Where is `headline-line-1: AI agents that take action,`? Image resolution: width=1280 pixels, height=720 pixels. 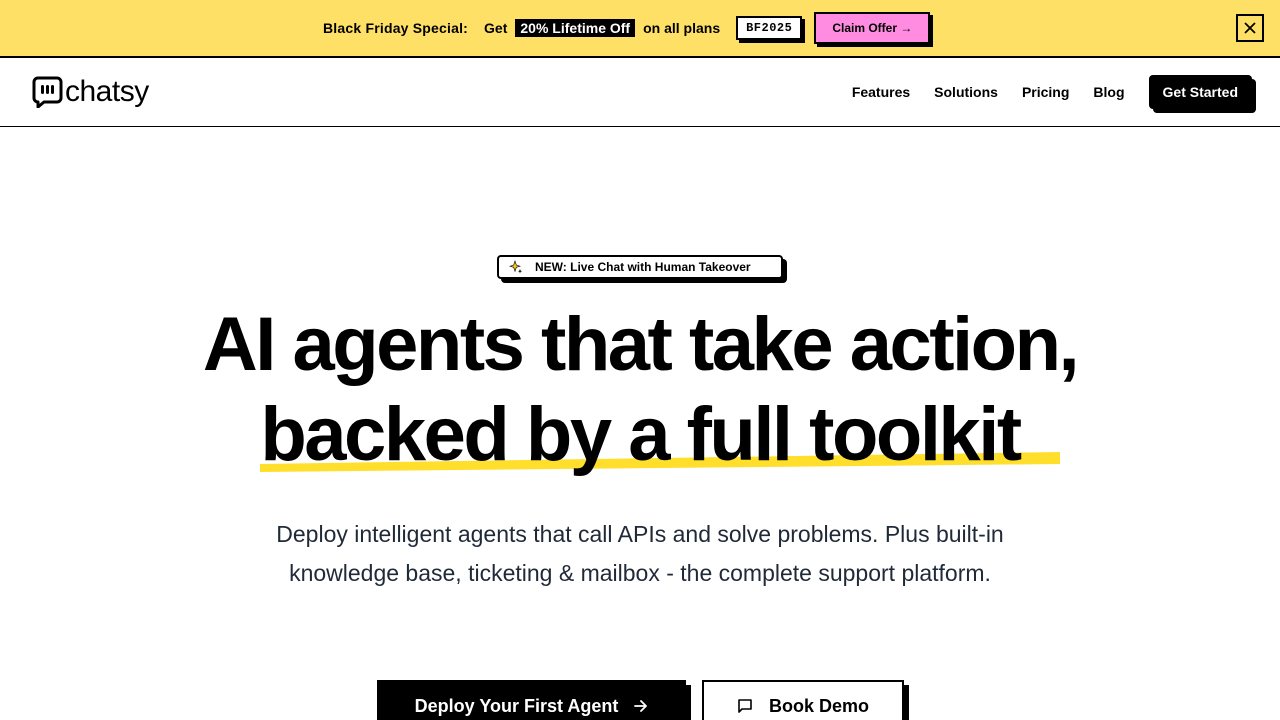
headline-line-1: AI agents that take action, is located at coordinates (641, 344).